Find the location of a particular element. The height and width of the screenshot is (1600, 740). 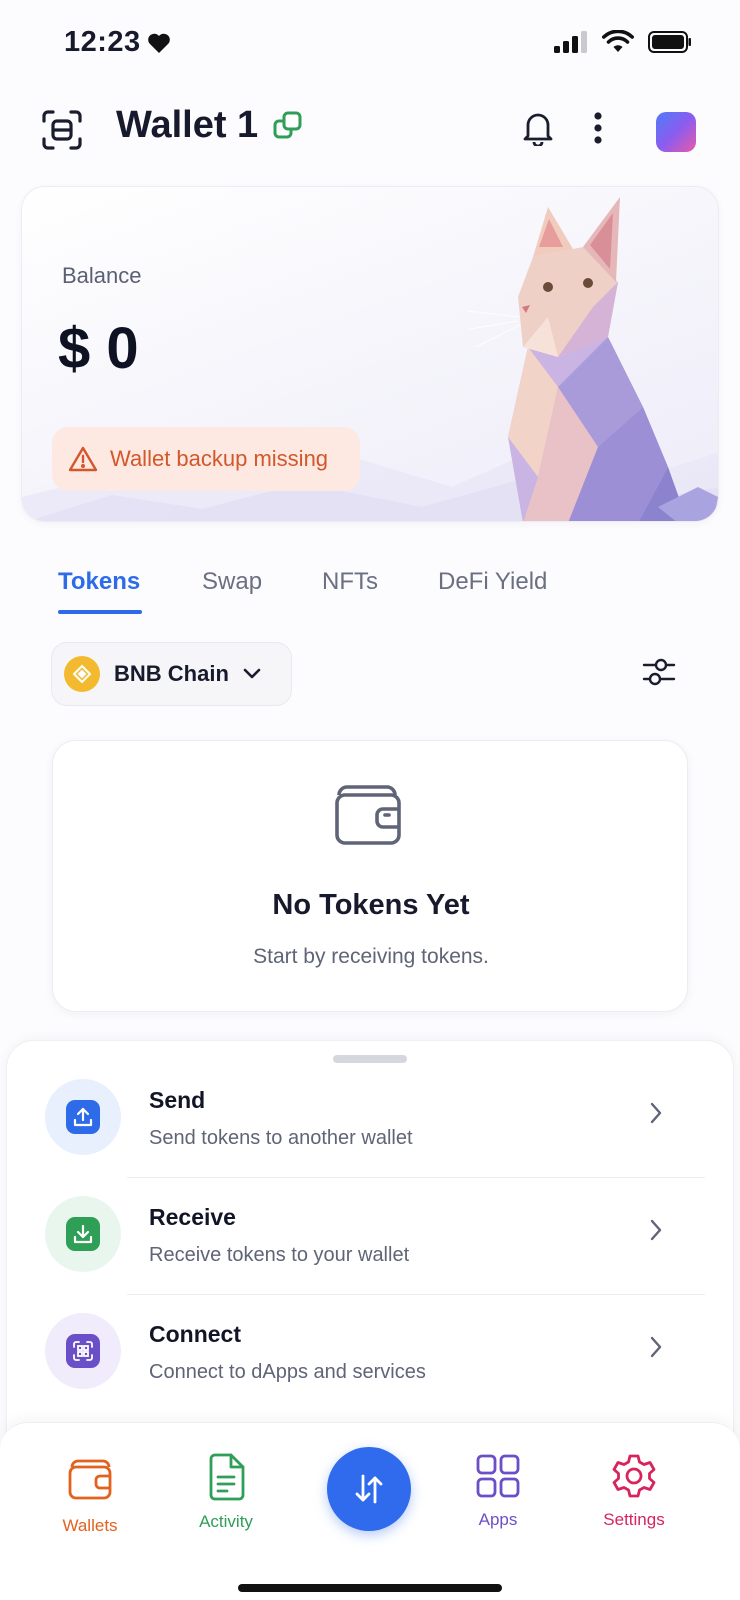

status-icons is located at coordinates (623, 42).